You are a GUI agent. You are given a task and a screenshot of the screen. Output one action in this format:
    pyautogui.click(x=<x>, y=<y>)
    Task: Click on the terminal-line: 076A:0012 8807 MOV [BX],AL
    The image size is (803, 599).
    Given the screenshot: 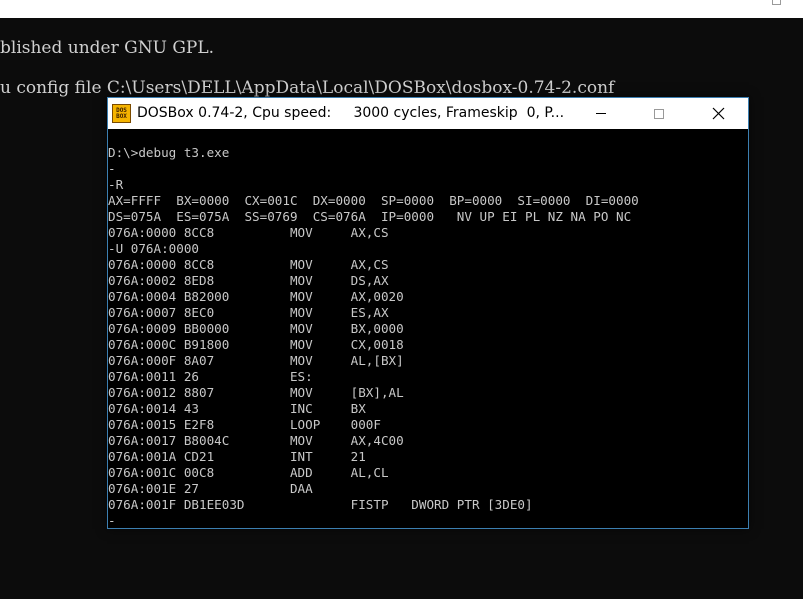 What is the action you would take?
    pyautogui.click(x=256, y=392)
    